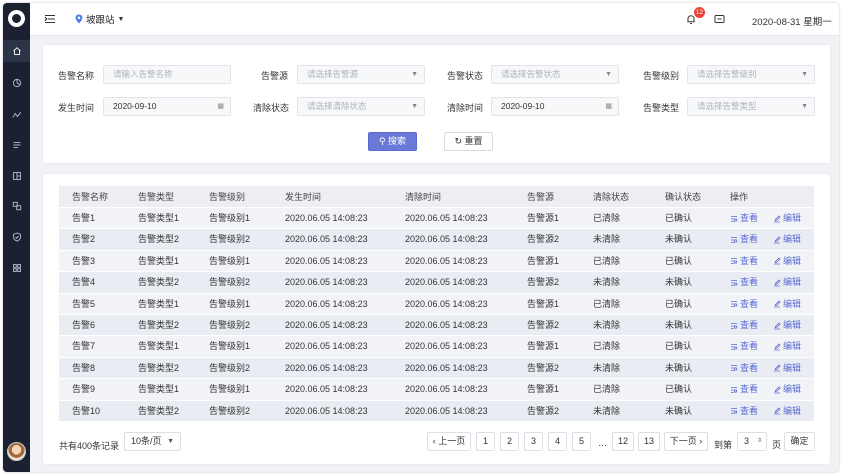 The image size is (842, 475). I want to click on alarm-name-cell: 告警2, so click(84, 239).